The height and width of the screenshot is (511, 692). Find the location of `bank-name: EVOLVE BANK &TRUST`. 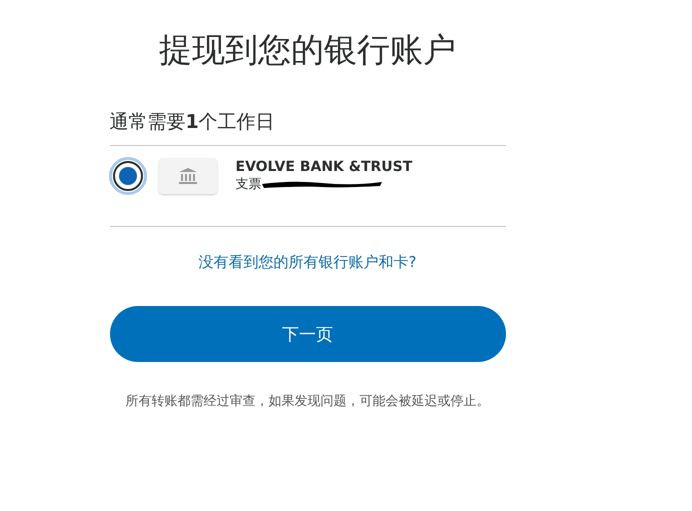

bank-name: EVOLVE BANK &TRUST is located at coordinates (324, 167).